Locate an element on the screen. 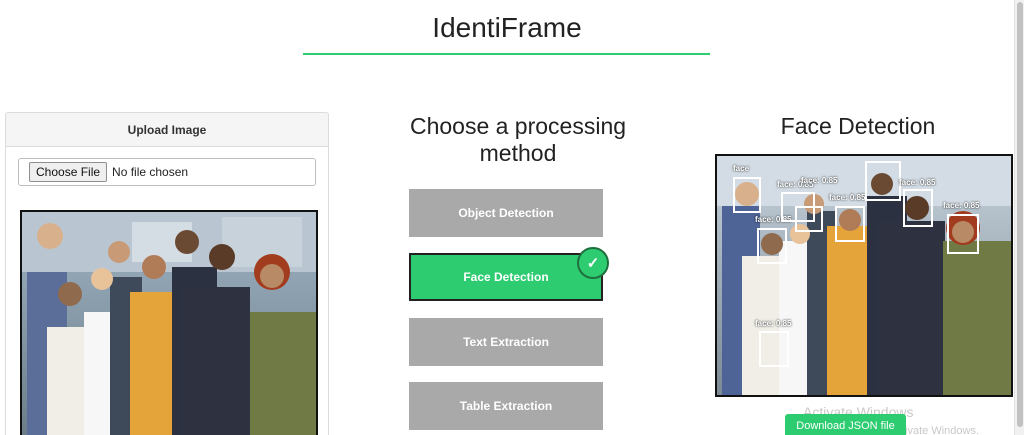 The height and width of the screenshot is (435, 1024). face-detection-button: Face Detection ✓ is located at coordinates (509, 274).